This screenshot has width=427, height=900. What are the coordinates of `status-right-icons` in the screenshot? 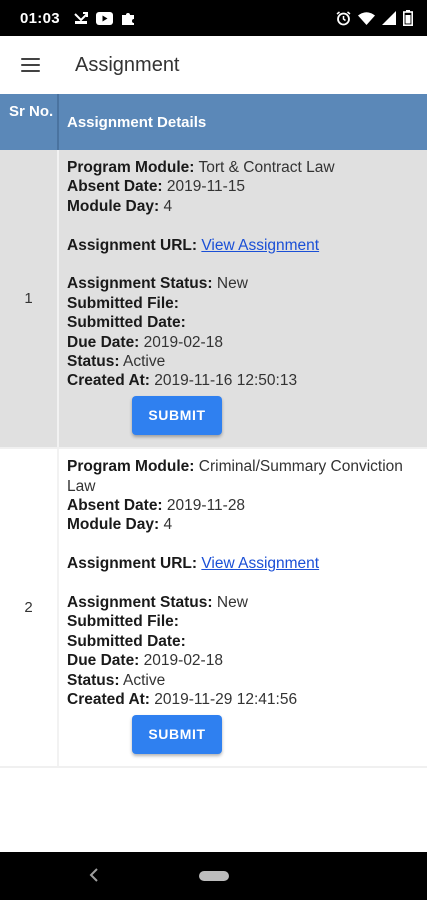 It's located at (374, 18).